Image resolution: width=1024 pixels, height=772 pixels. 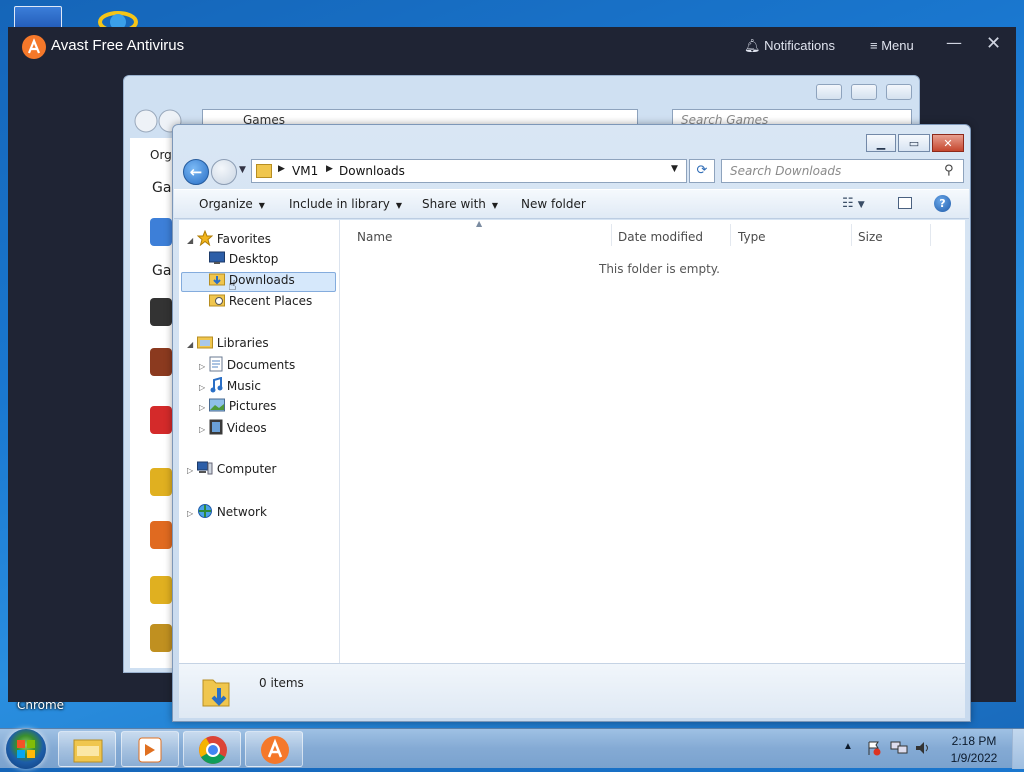 I want to click on nav-music: ▷ Music, so click(x=230, y=386).